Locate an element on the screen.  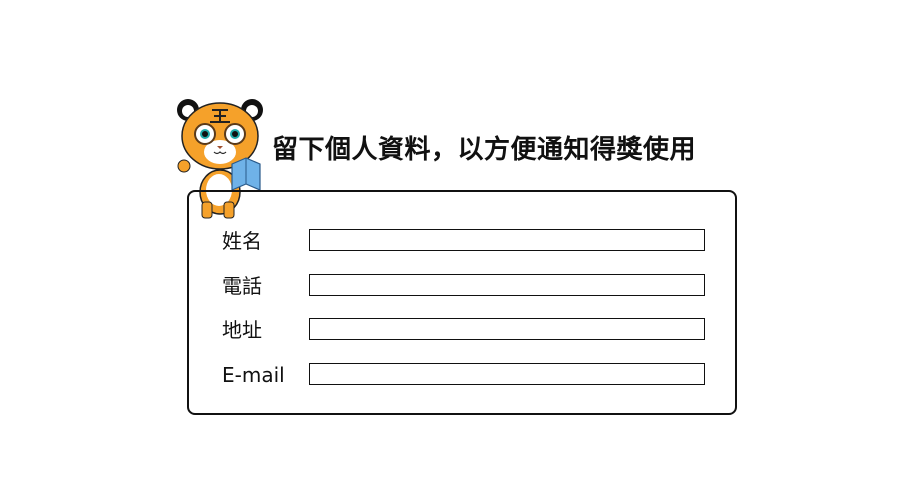
email-input is located at coordinates (507, 374).